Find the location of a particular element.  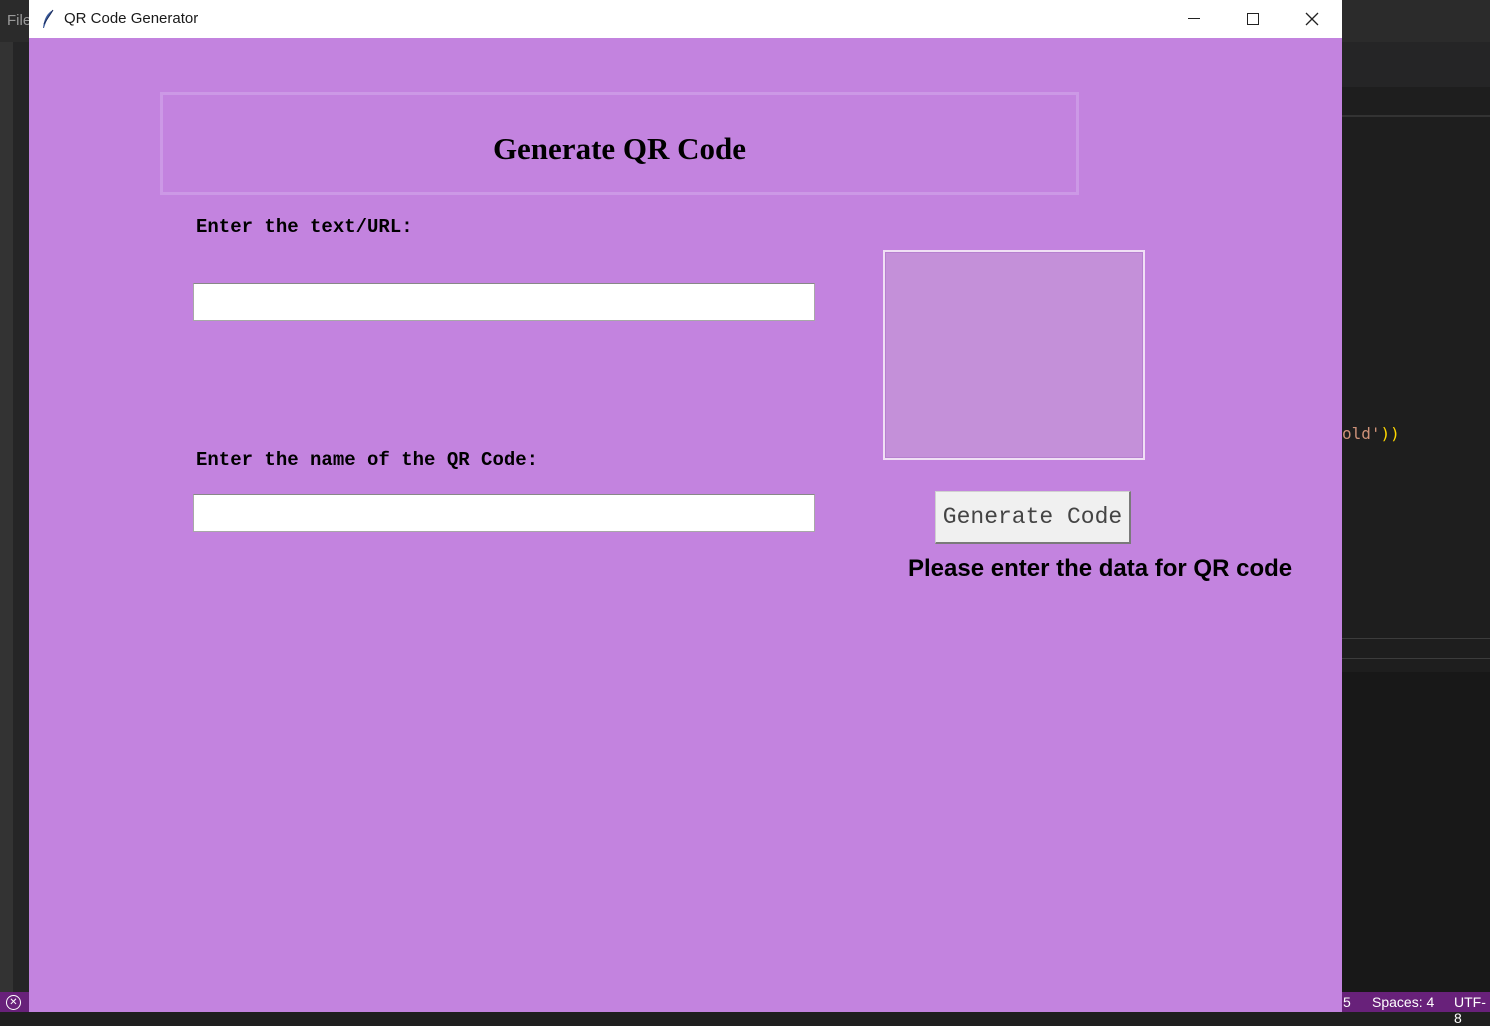

minimize-button is located at coordinates (1194, 19).